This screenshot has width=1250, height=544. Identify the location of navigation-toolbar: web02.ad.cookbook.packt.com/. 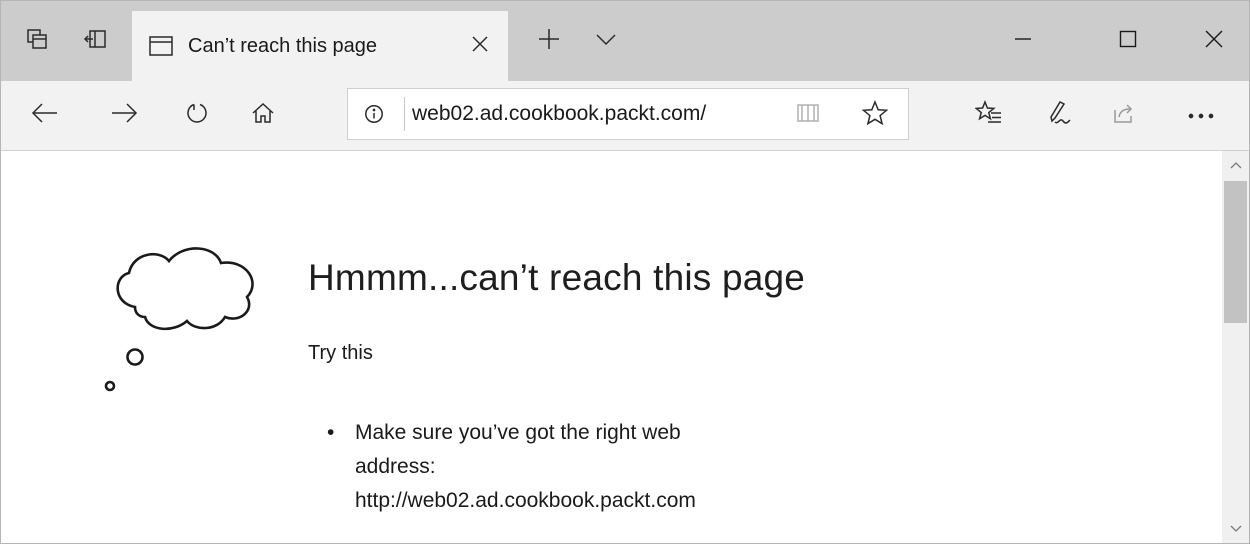
(625, 116).